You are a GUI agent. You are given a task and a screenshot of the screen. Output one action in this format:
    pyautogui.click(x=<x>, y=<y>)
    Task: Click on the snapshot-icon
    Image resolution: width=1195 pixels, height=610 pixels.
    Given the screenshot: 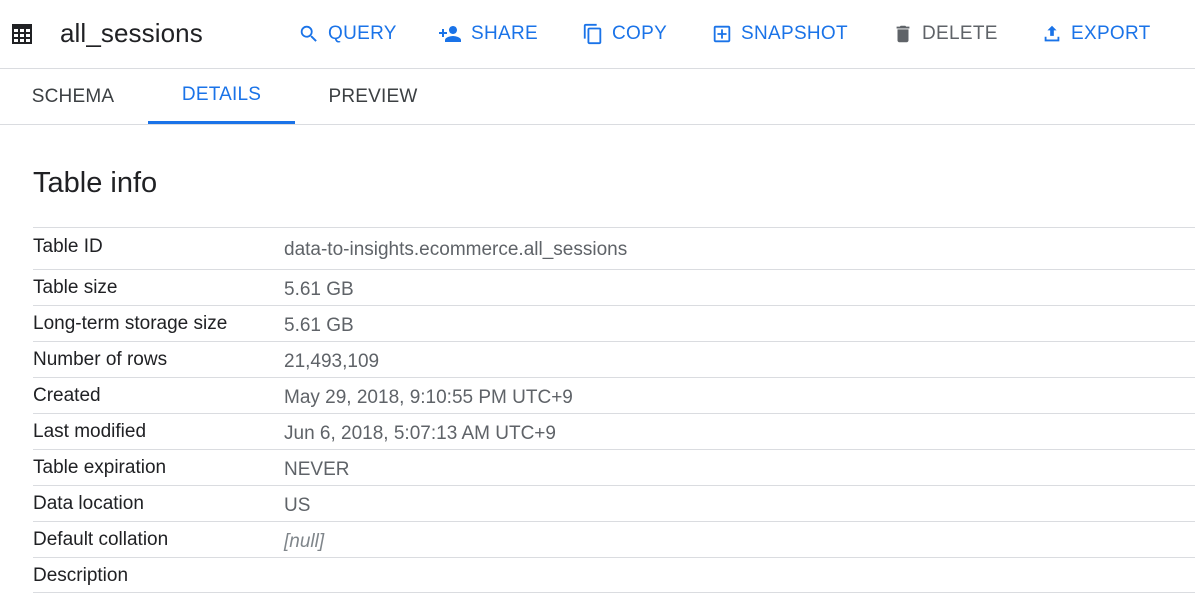 What is the action you would take?
    pyautogui.click(x=722, y=34)
    